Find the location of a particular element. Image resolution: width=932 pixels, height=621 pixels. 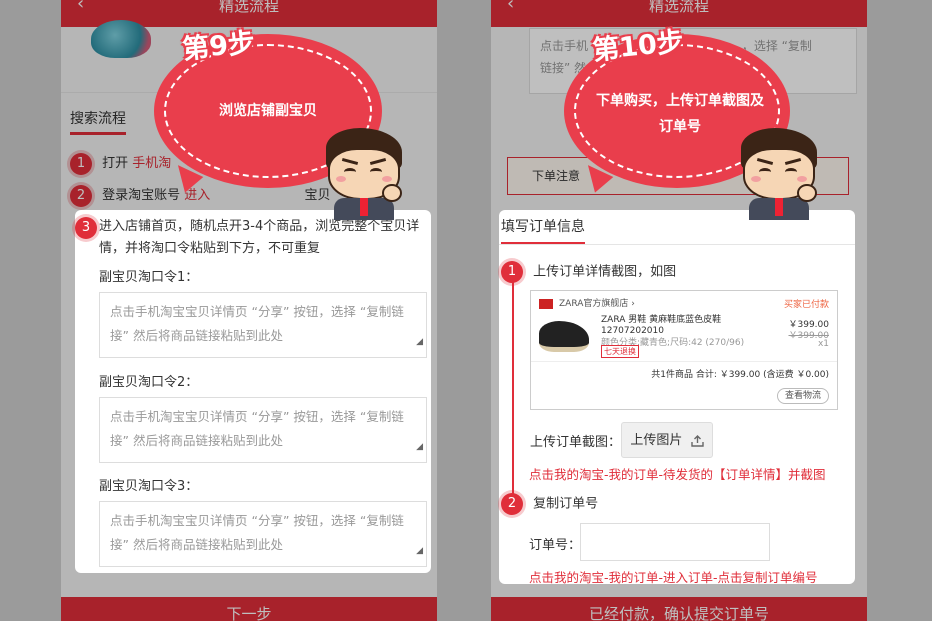

section-tab-search-flow: 搜索流程 is located at coordinates (98, 121).